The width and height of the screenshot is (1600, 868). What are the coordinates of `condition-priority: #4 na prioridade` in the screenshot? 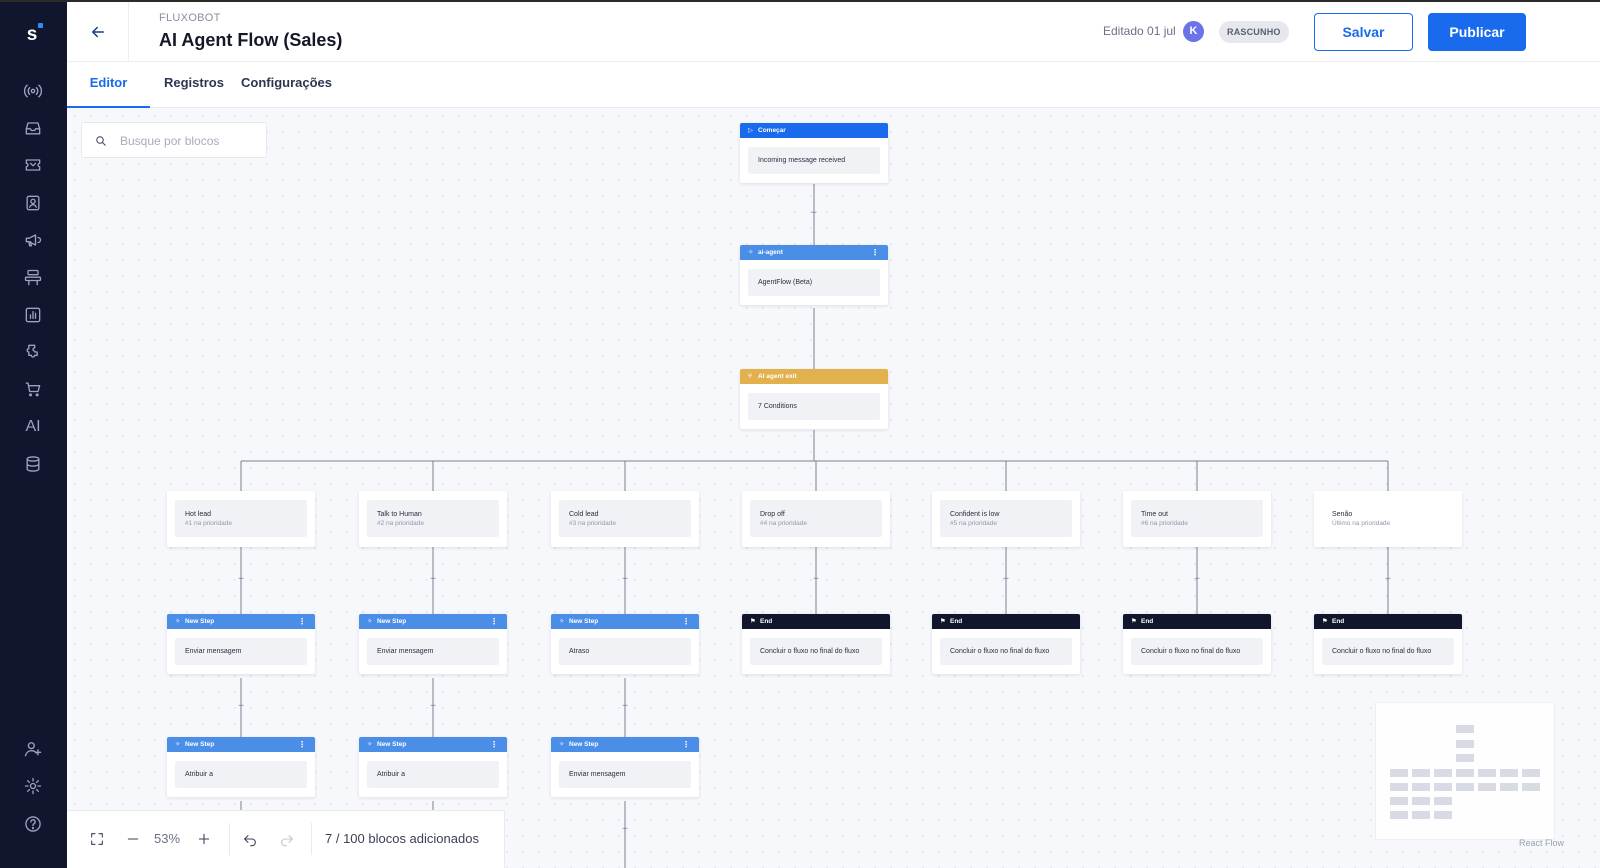 It's located at (783, 523).